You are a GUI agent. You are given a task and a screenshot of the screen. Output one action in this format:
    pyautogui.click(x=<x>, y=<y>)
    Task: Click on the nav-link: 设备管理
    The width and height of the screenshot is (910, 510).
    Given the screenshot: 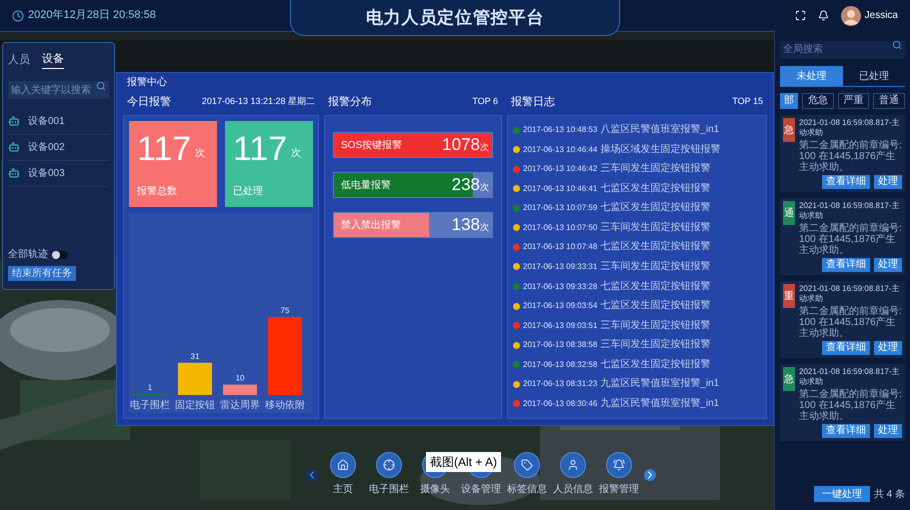 What is the action you would take?
    pyautogui.click(x=481, y=489)
    